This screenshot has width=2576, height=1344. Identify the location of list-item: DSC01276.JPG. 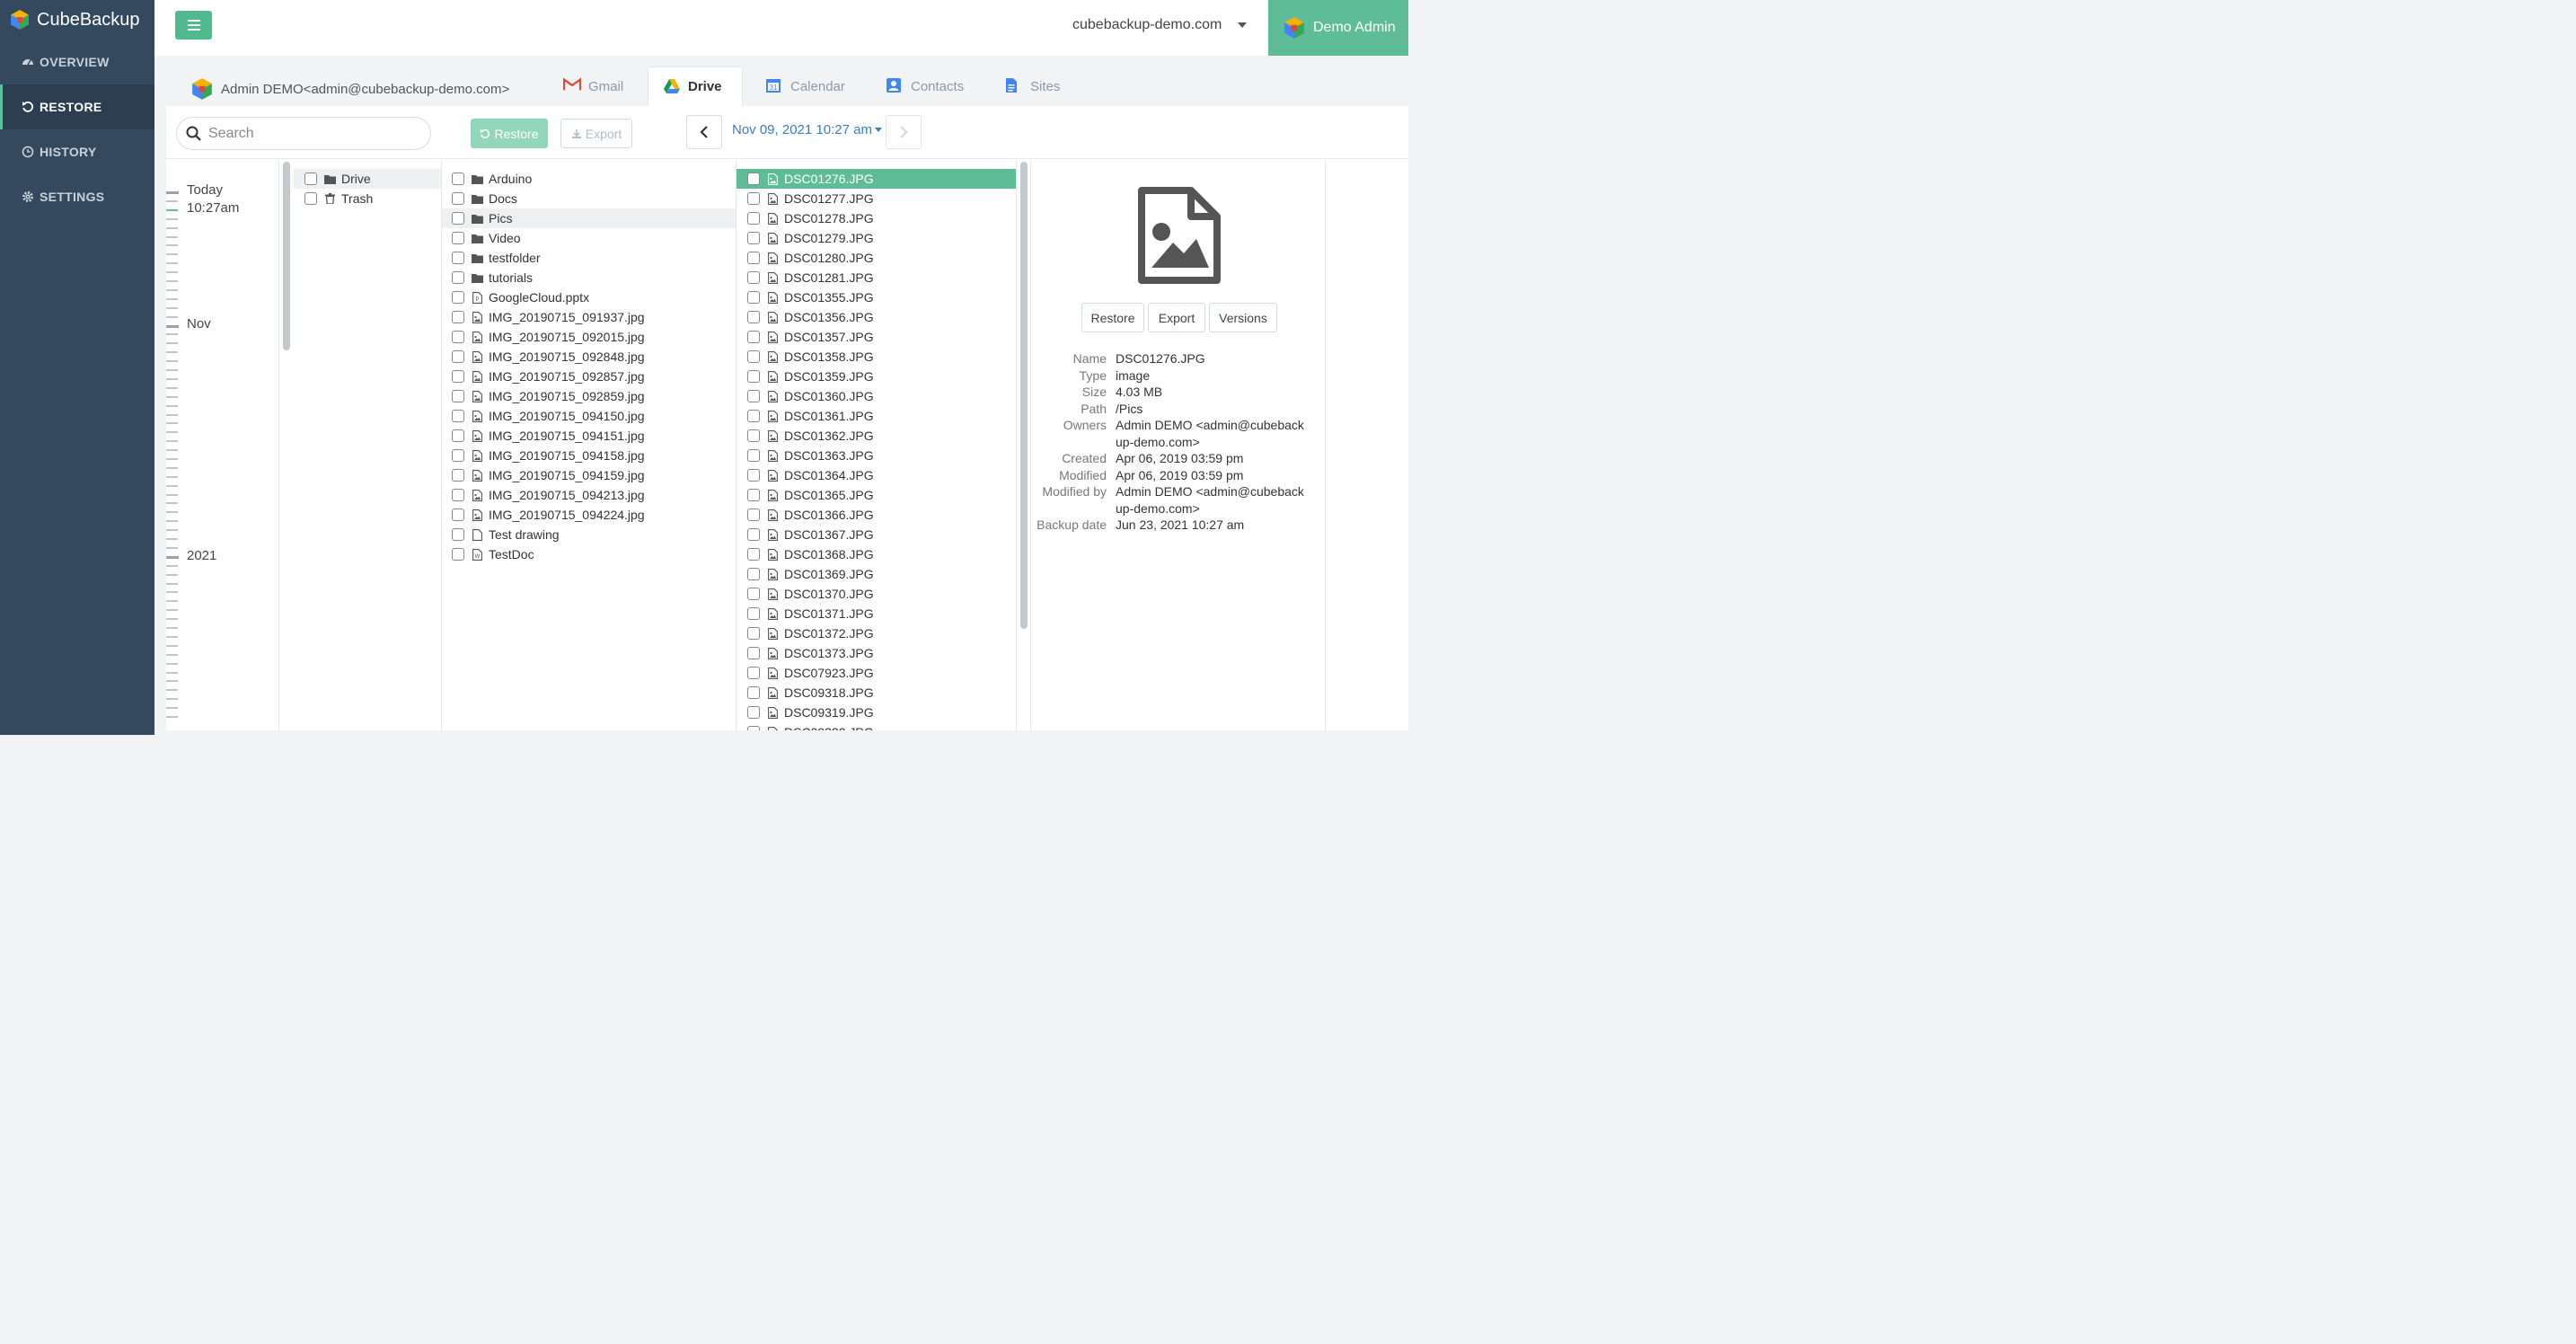
(876, 179).